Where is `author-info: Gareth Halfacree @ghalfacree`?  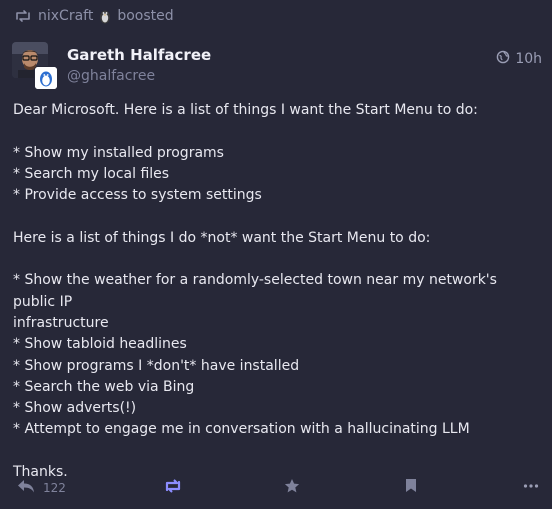 author-info: Gareth Halfacree @ghalfacree is located at coordinates (139, 65).